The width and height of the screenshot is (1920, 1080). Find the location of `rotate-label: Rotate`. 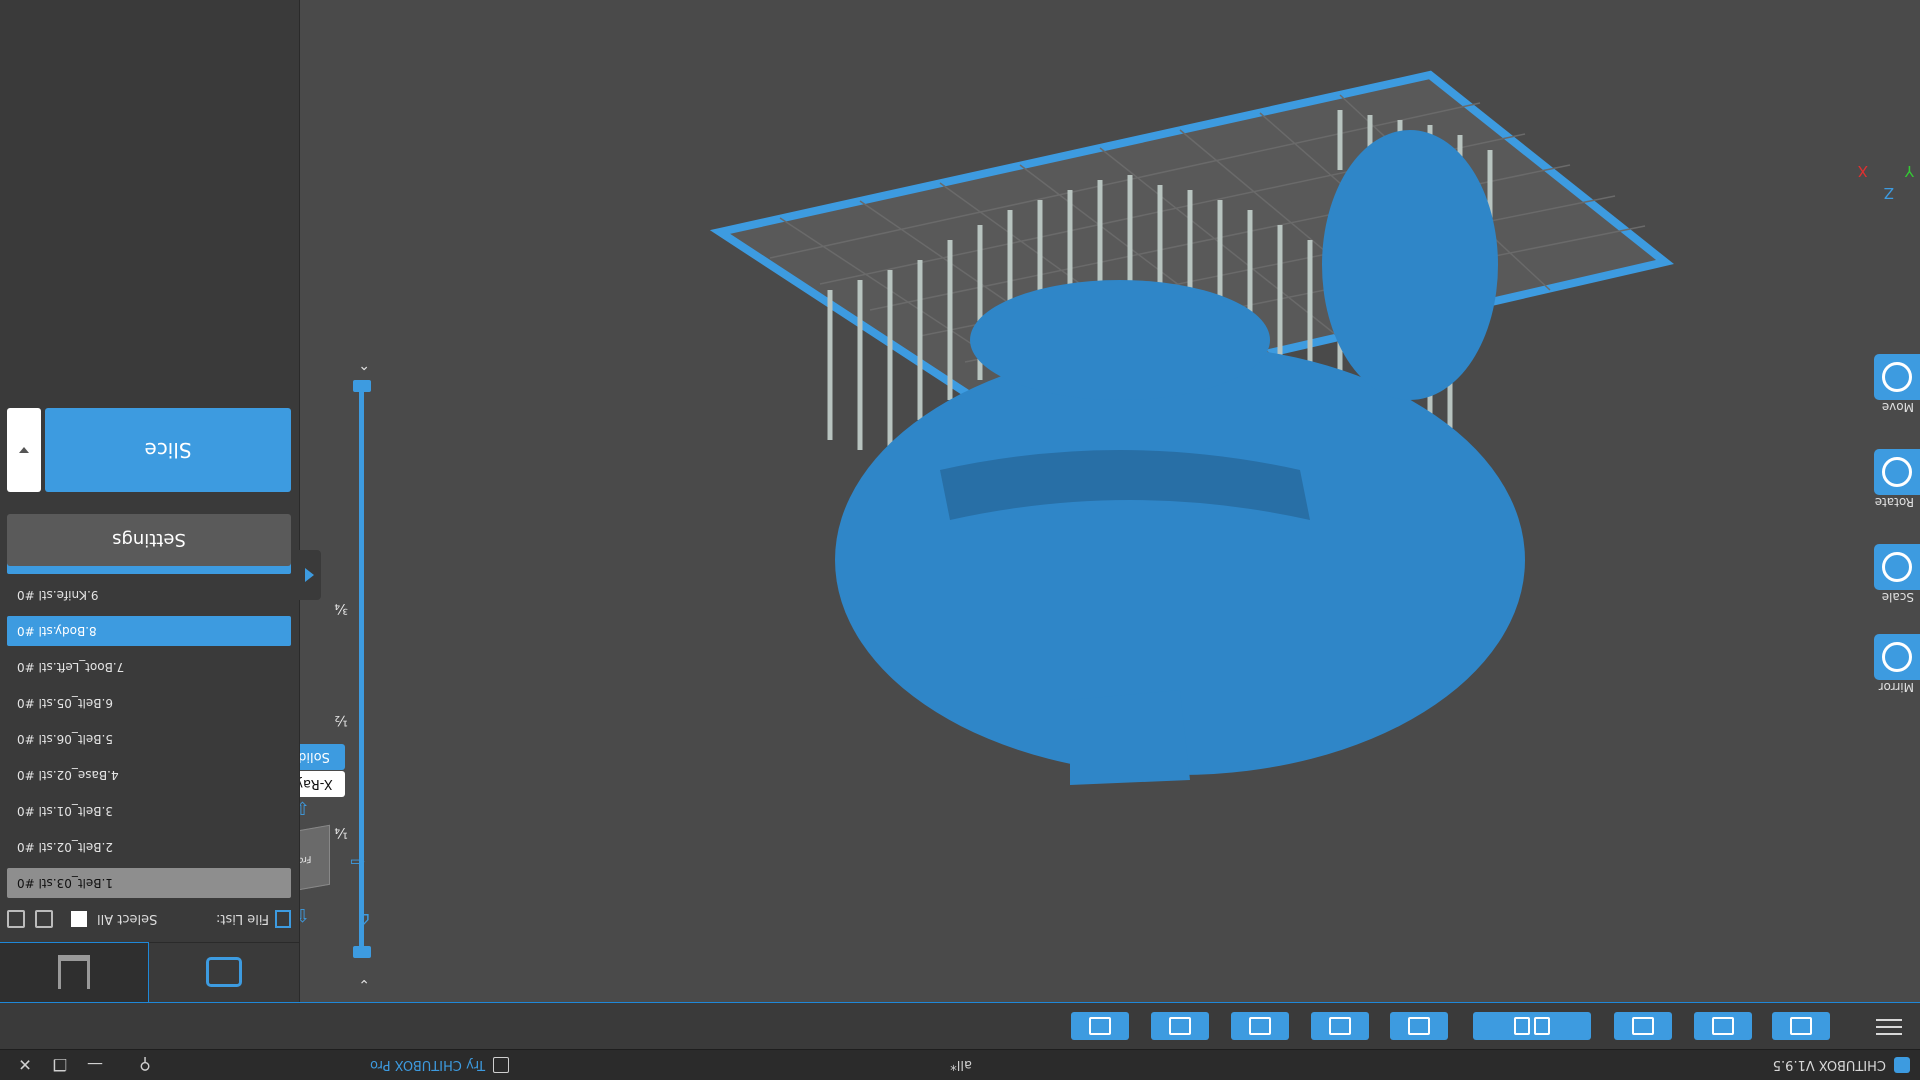

rotate-label: Rotate is located at coordinates (1894, 502).